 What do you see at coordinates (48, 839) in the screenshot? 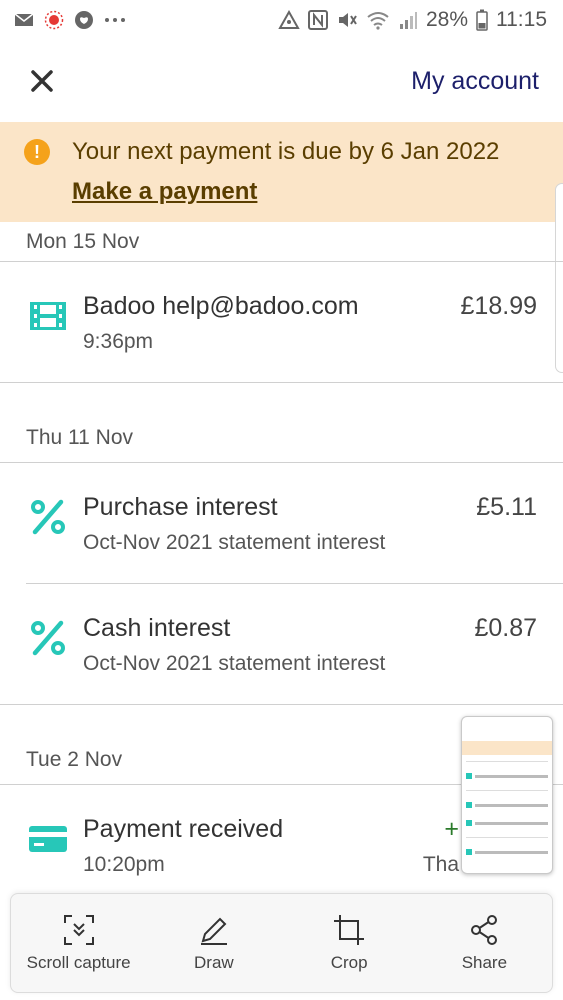
I see `card-icon` at bounding box center [48, 839].